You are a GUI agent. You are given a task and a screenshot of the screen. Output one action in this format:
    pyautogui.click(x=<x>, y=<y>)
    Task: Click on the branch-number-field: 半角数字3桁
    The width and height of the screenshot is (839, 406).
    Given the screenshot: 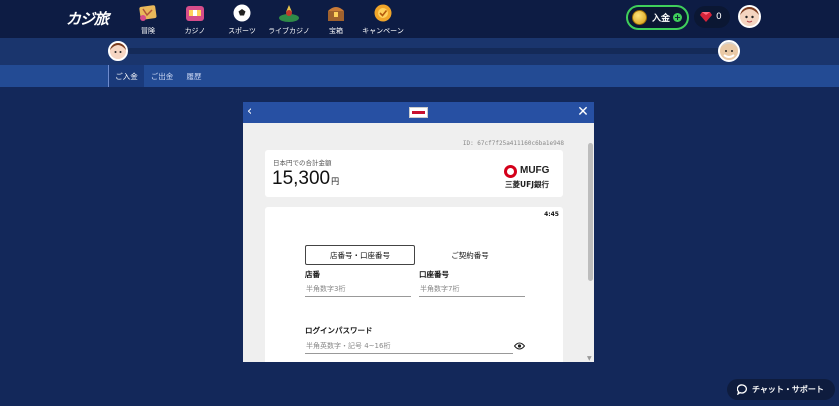 What is the action you would take?
    pyautogui.click(x=358, y=289)
    